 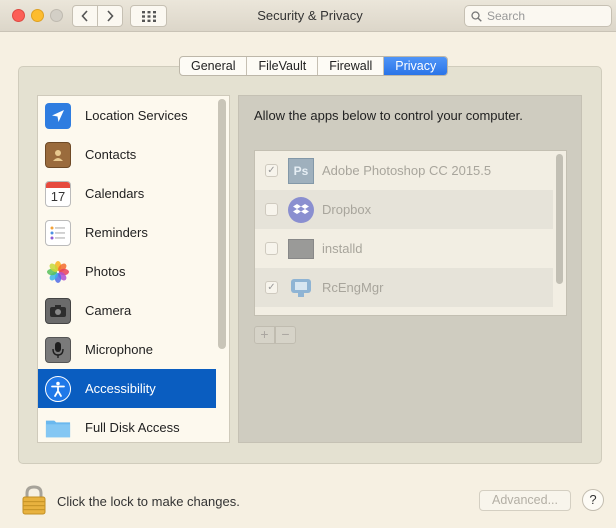 I want to click on app-name: Dropbox, so click(x=347, y=209).